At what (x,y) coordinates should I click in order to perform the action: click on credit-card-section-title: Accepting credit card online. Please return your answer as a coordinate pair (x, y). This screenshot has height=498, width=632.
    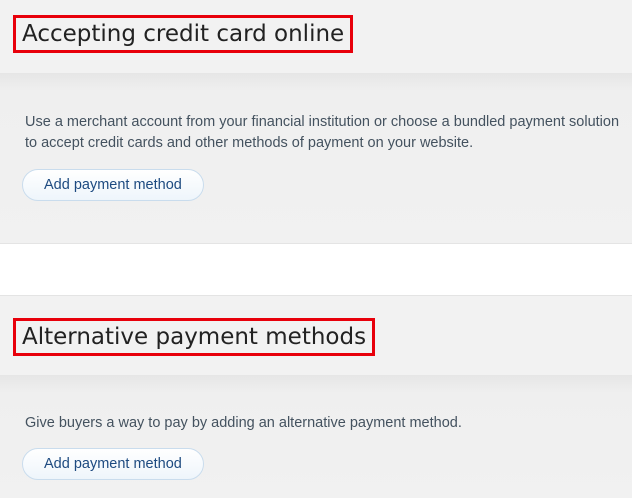
    Looking at the image, I should click on (183, 34).